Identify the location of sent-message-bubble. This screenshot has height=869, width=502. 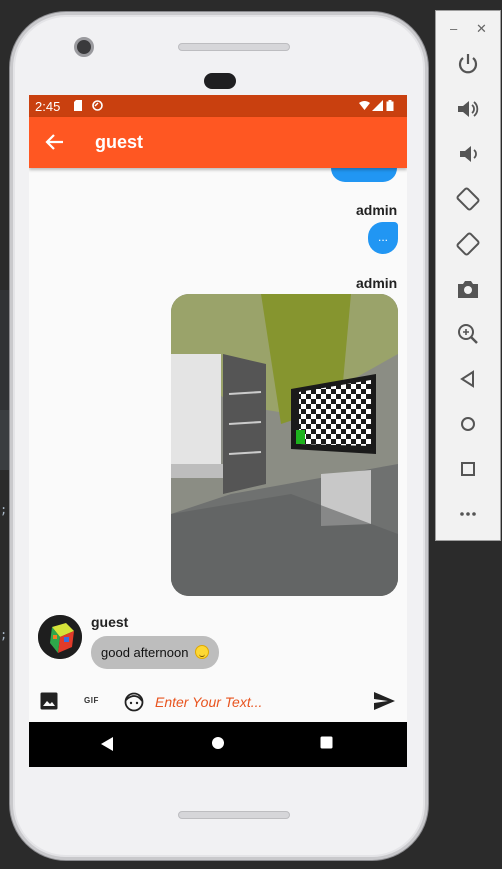
(364, 175).